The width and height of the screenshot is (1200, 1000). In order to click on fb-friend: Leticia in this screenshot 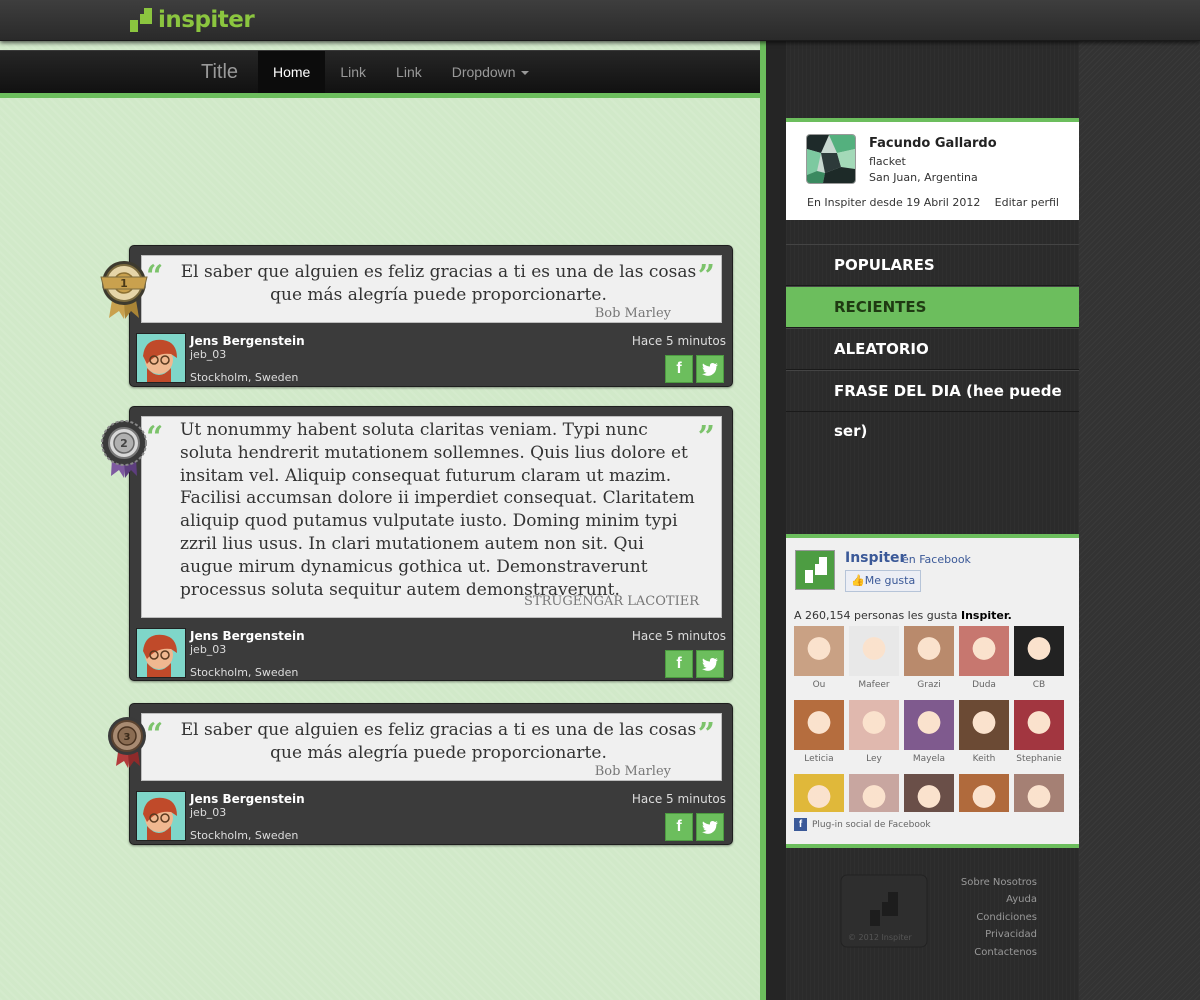, I will do `click(819, 737)`.